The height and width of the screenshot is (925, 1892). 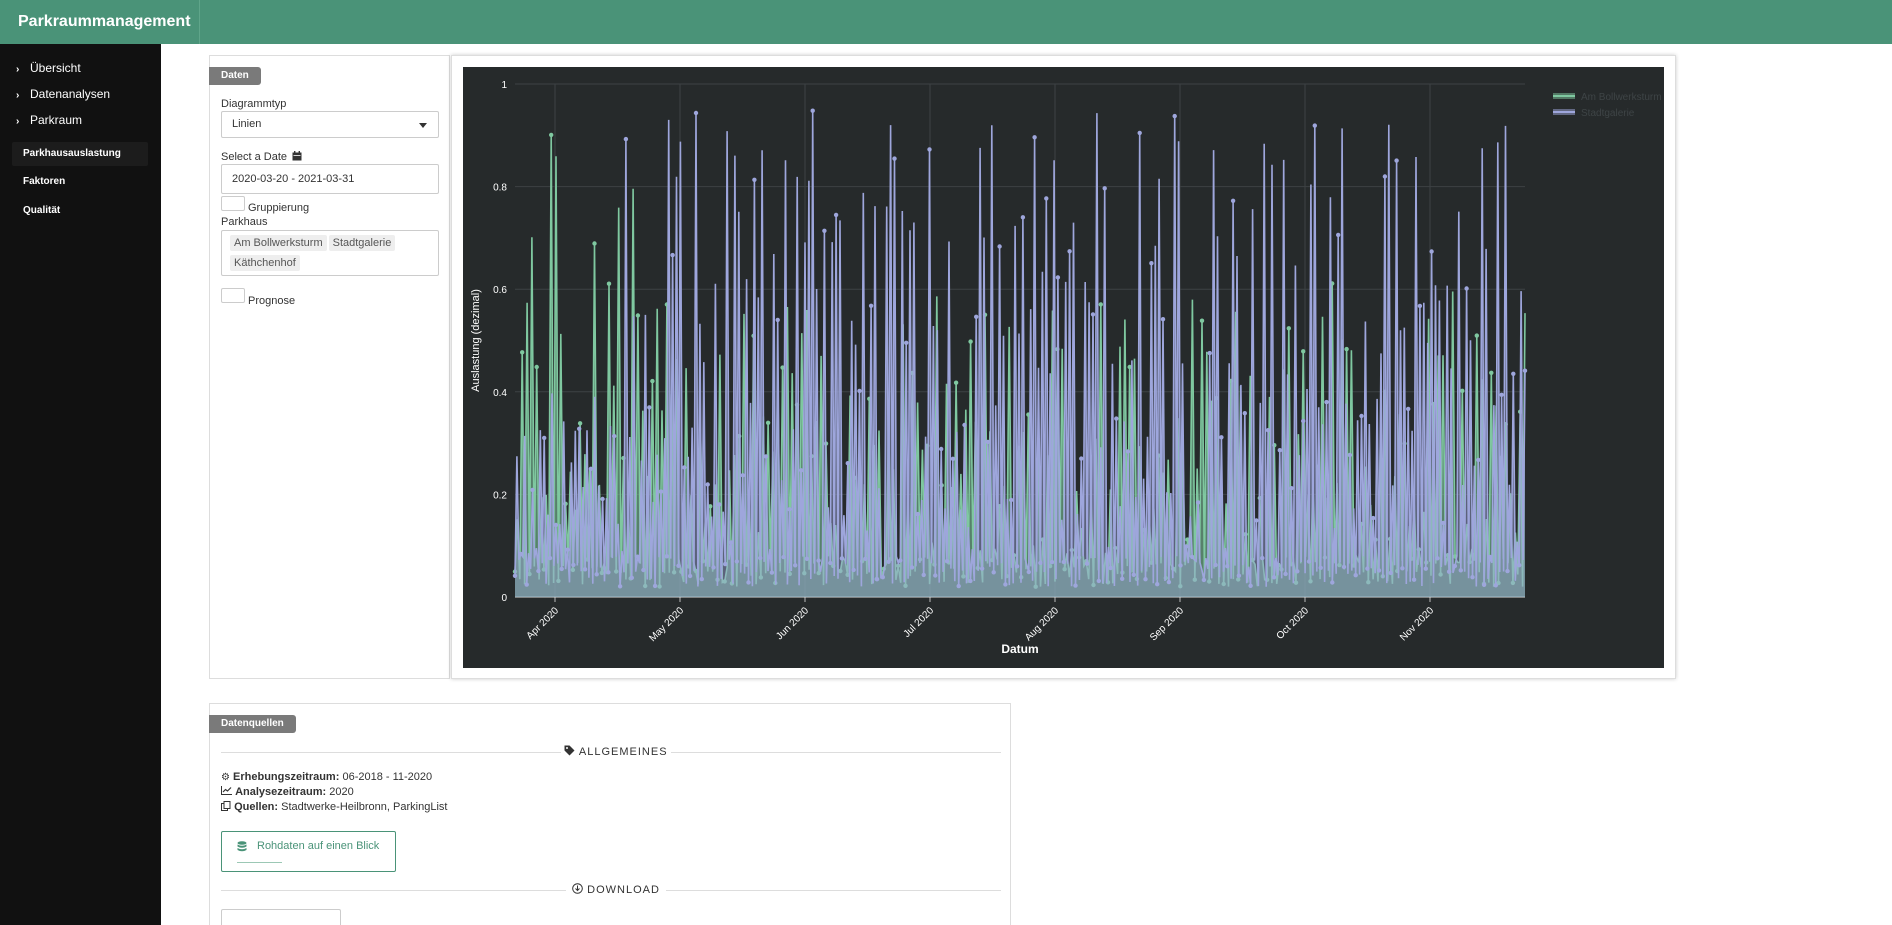 I want to click on date-range-input: 2020-03-20 - 2021-03-31, so click(x=330, y=179).